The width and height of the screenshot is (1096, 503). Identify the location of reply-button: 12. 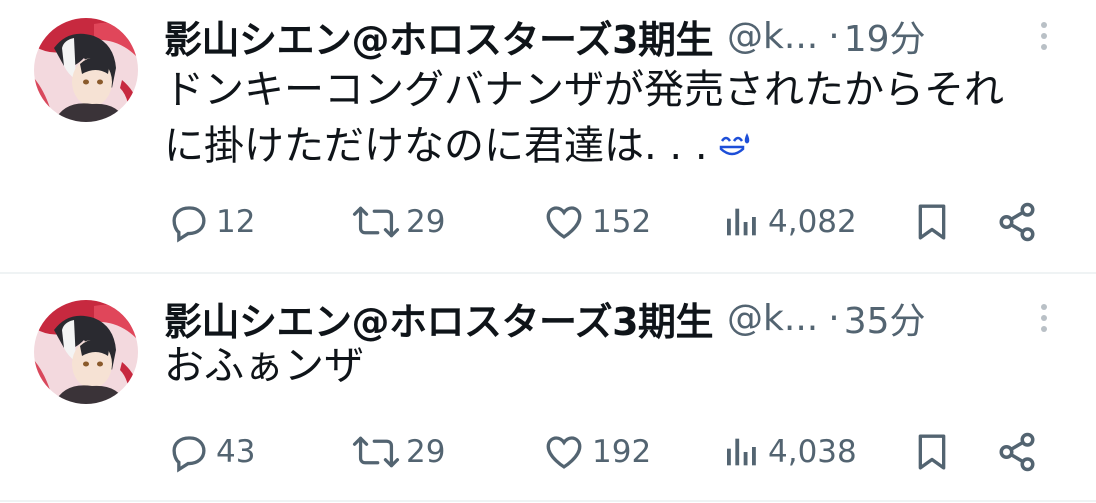
(211, 222).